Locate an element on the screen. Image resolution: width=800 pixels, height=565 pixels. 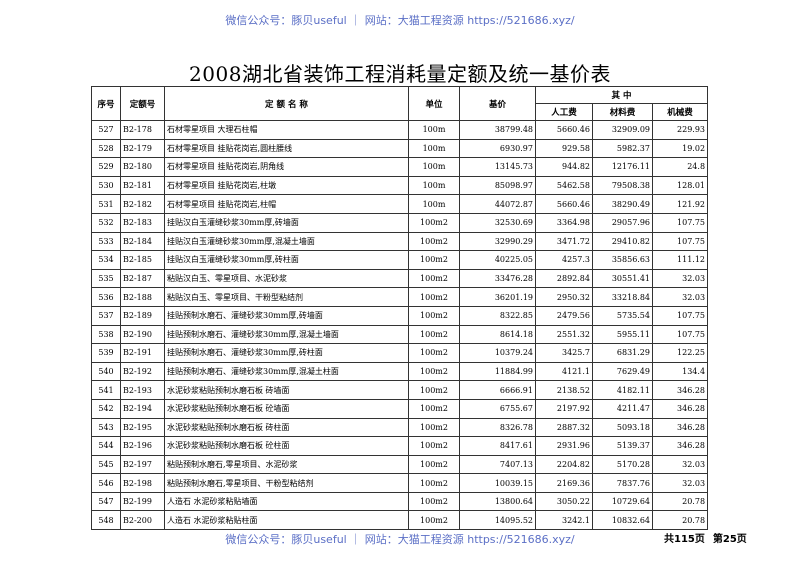
cell-code: B2-184 is located at coordinates (142, 241).